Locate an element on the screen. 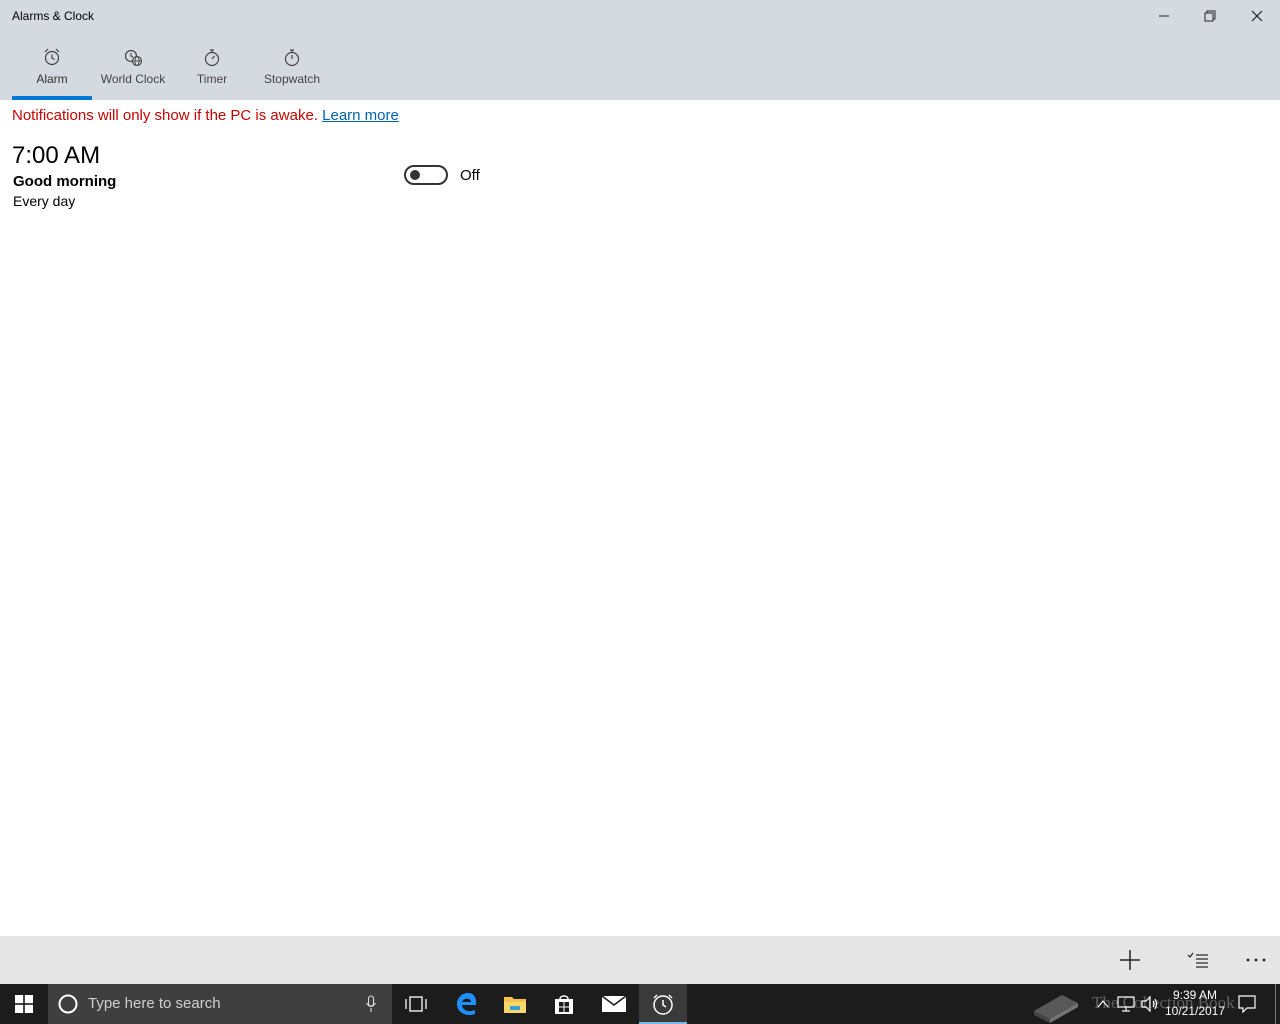 The height and width of the screenshot is (1024, 1280). microphone-icon is located at coordinates (371, 1004).